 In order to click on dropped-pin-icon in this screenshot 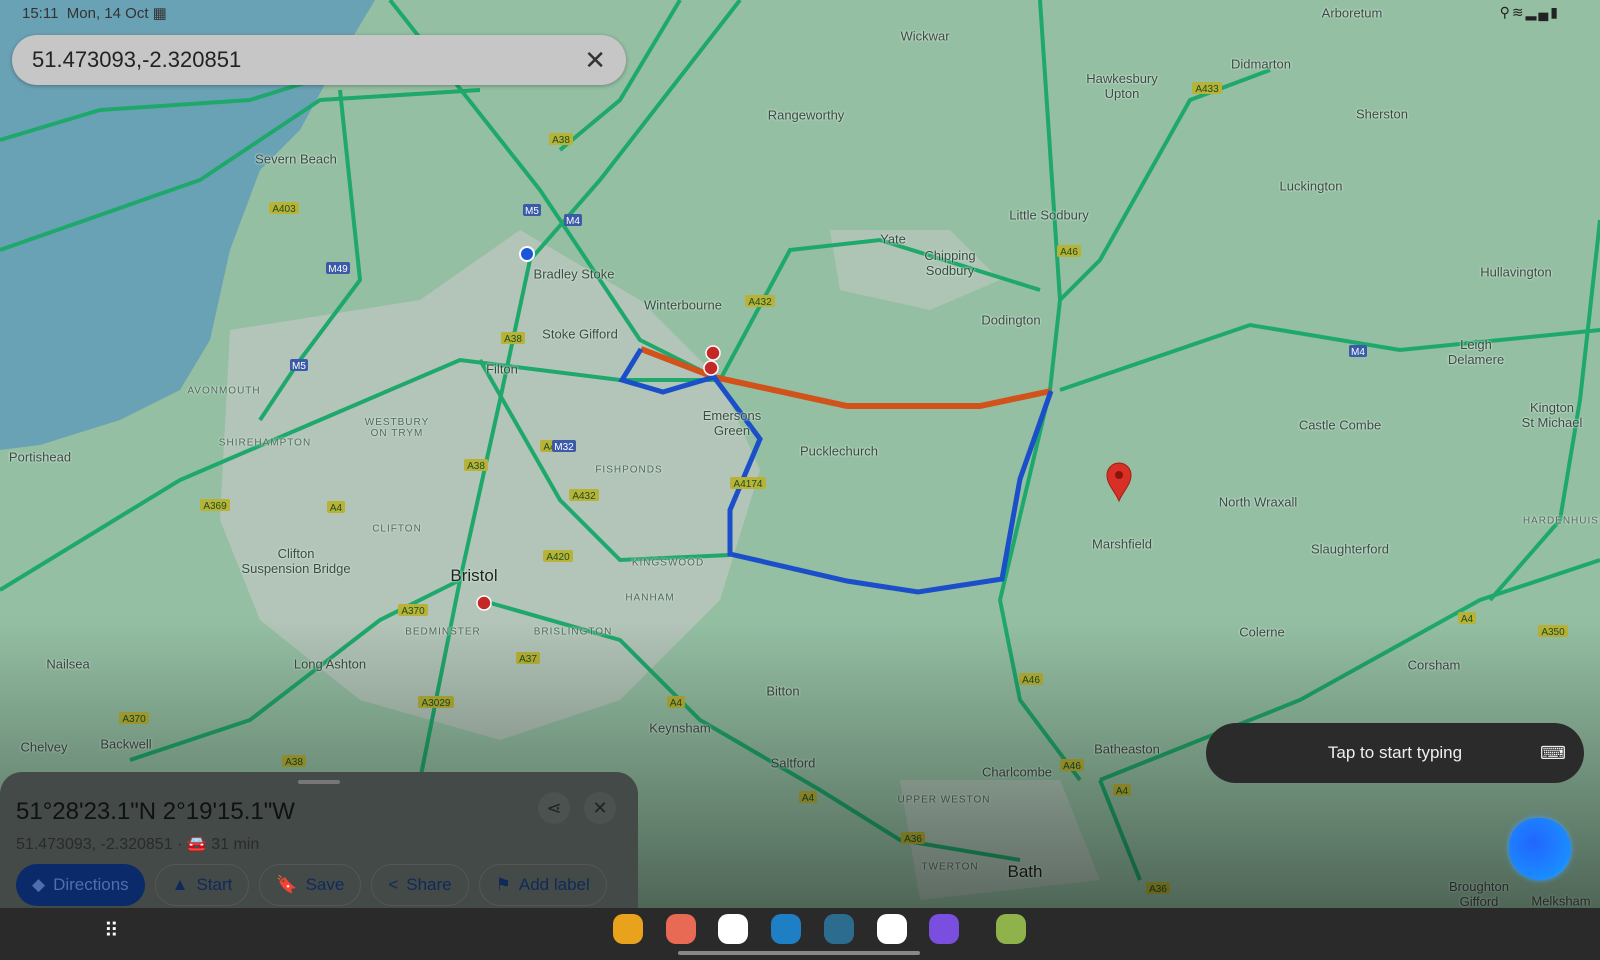, I will do `click(1119, 482)`.